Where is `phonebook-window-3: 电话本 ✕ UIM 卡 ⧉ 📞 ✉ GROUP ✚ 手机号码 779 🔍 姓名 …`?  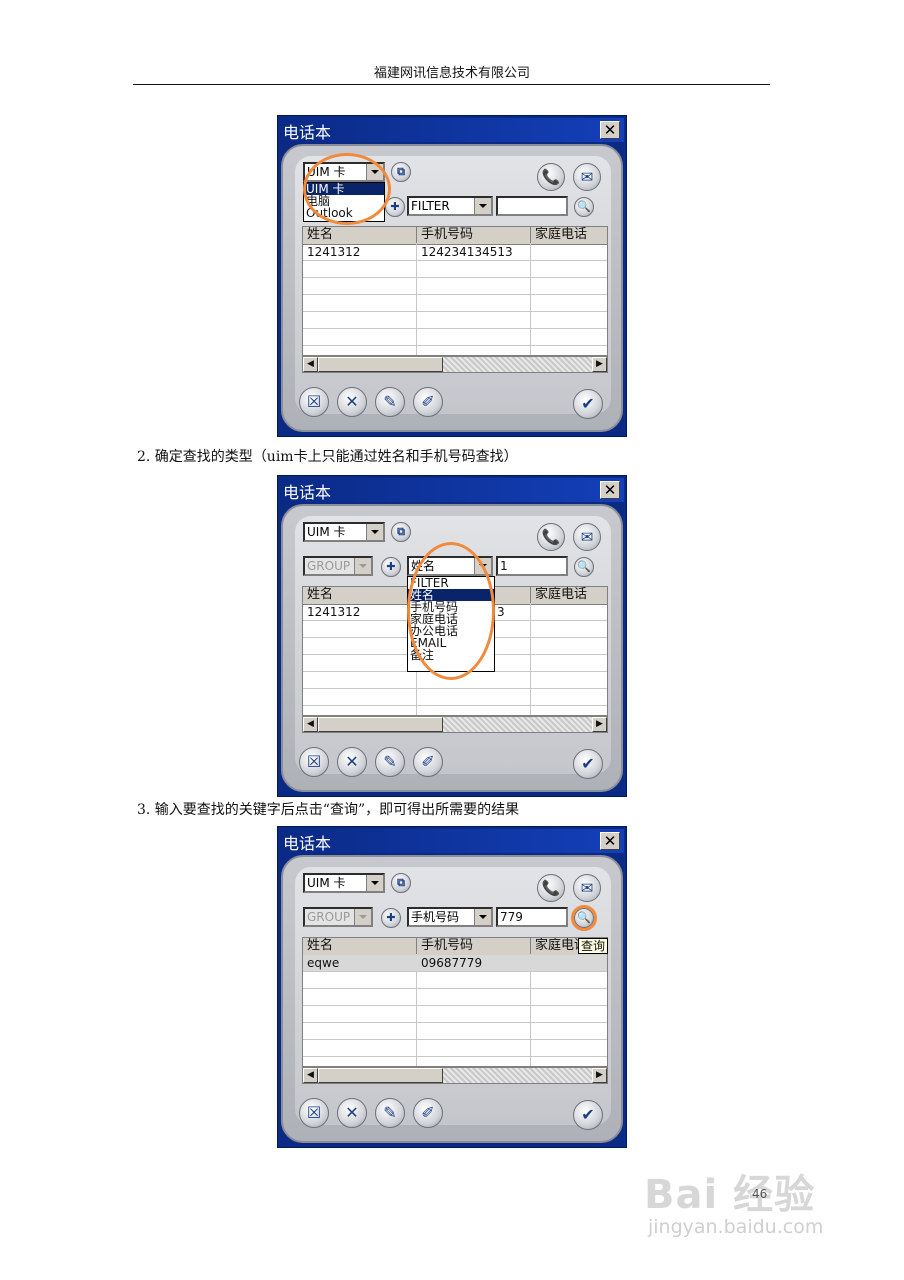
phonebook-window-3: 电话本 ✕ UIM 卡 ⧉ 📞 ✉ GROUP ✚ 手机号码 779 🔍 姓名 … is located at coordinates (452, 987).